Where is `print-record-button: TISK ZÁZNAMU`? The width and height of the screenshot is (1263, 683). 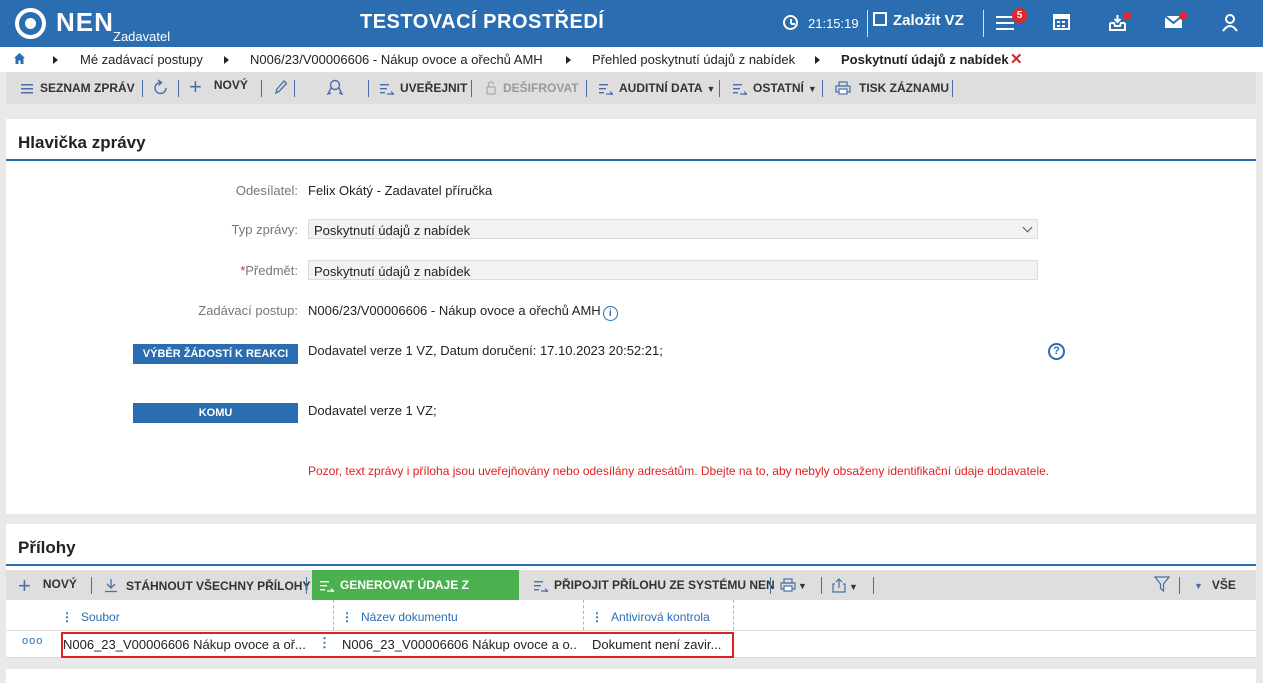
print-record-button: TISK ZÁZNAMU is located at coordinates (892, 88).